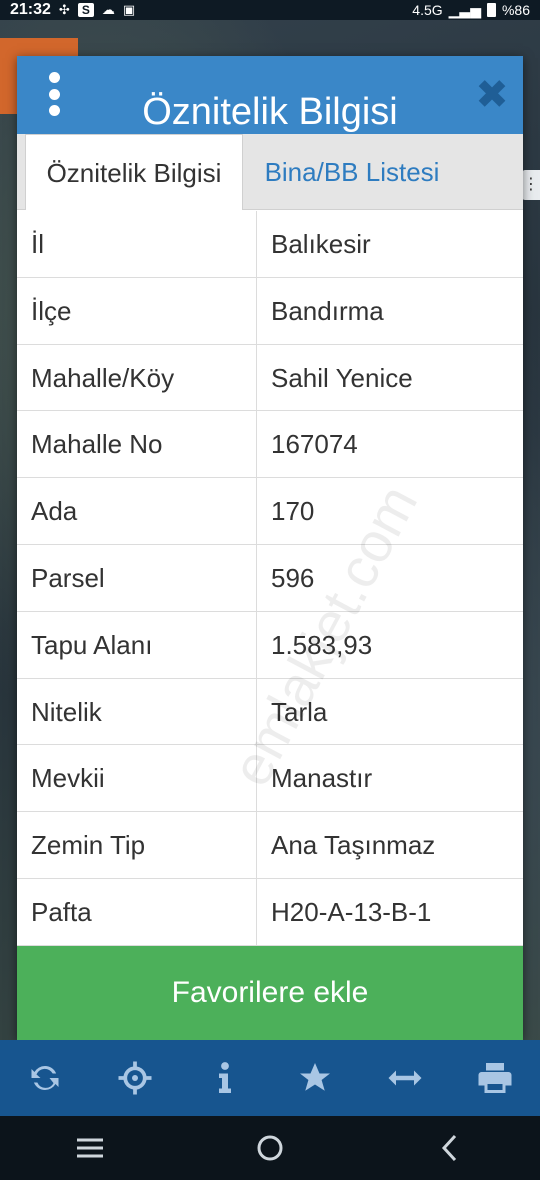  Describe the element at coordinates (405, 1078) in the screenshot. I see `measure-icon` at that location.